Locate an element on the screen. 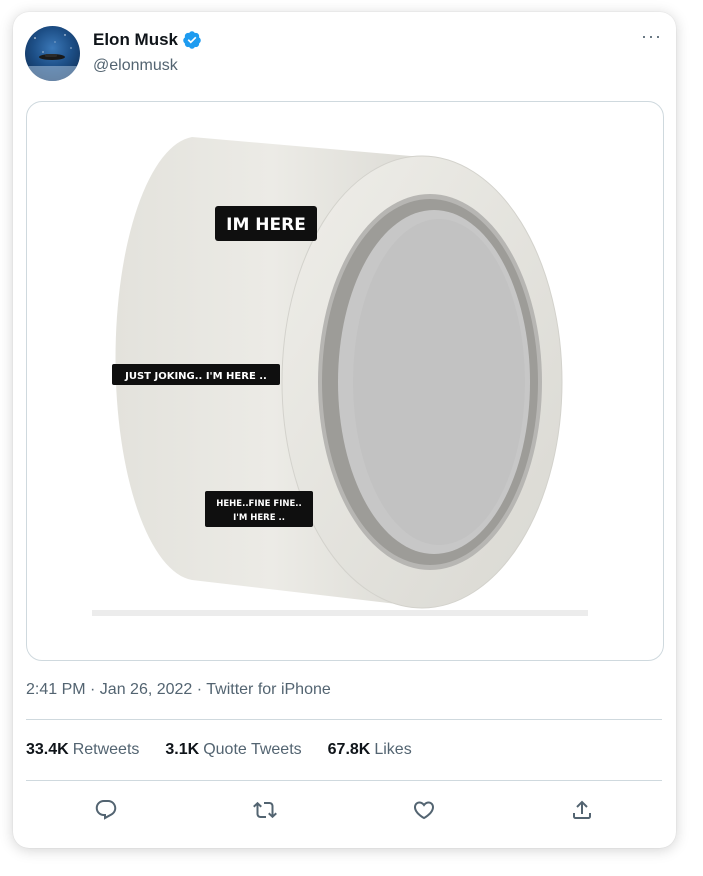 The height and width of the screenshot is (876, 703). like-icon is located at coordinates (424, 810).